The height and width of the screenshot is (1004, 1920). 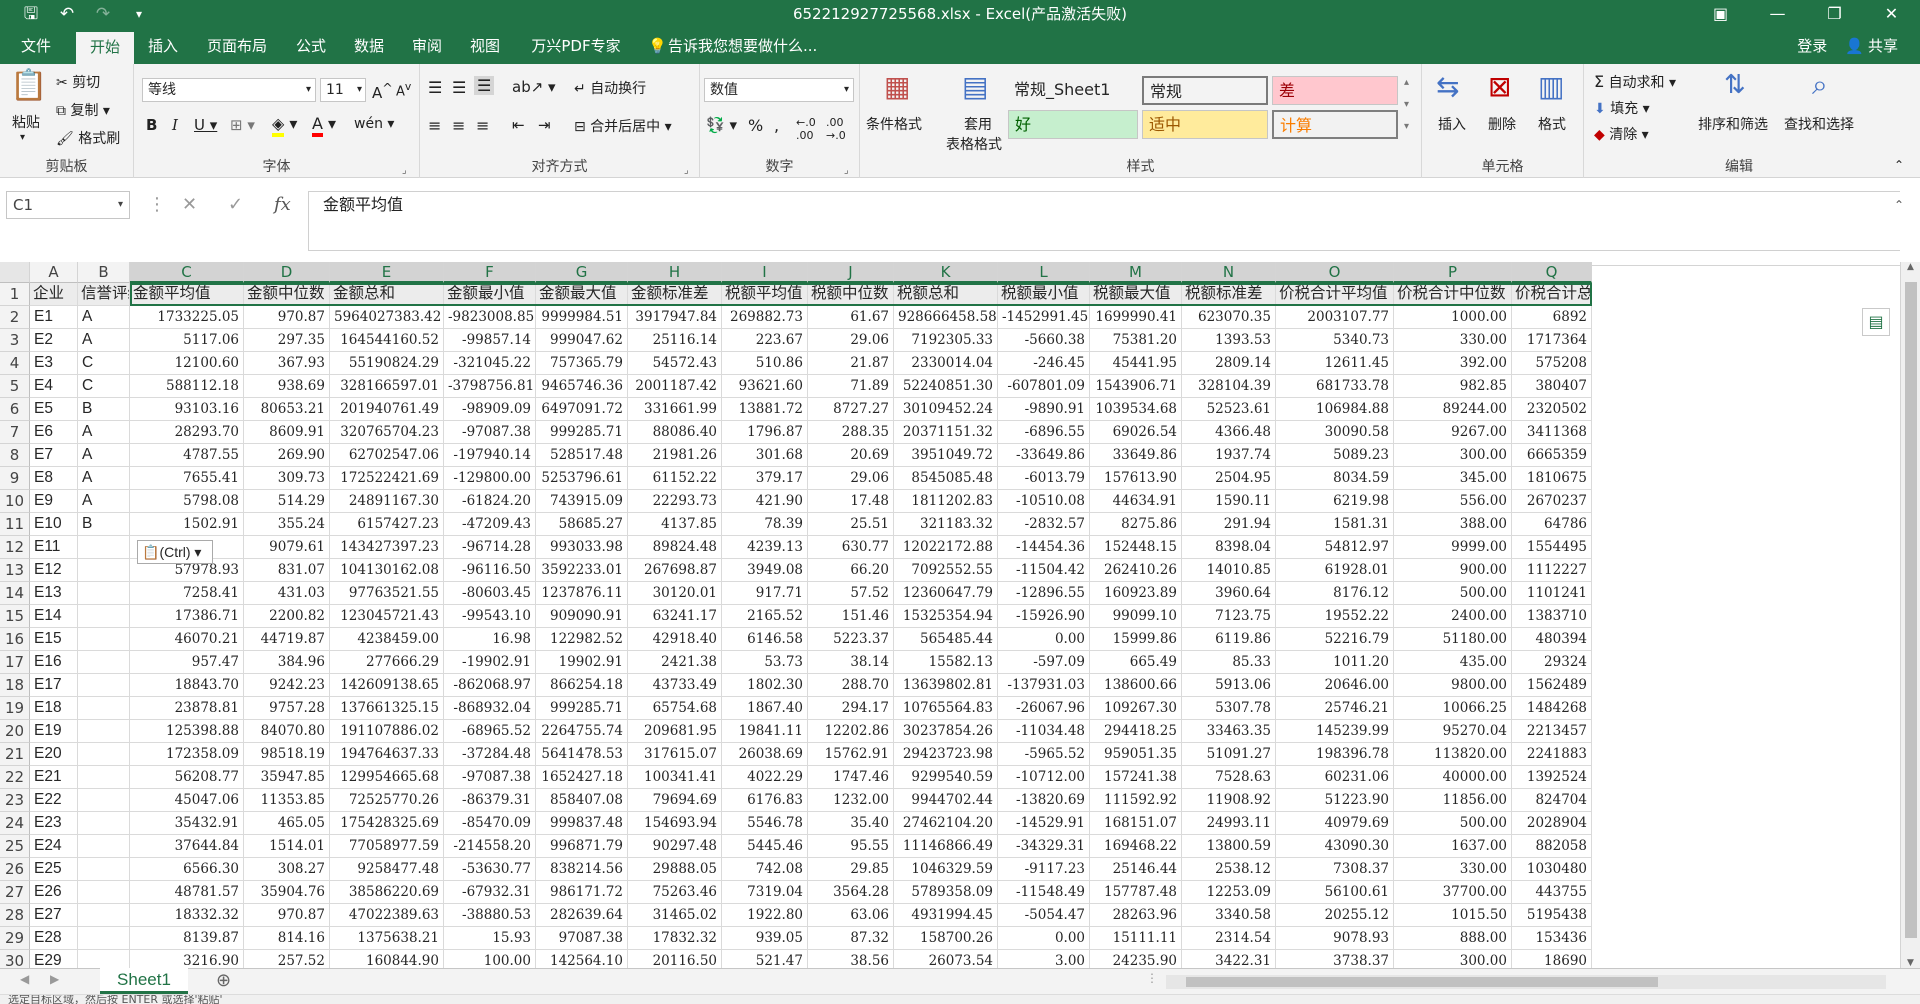 What do you see at coordinates (765, 524) in the screenshot?
I see `table-cell: 78.39` at bounding box center [765, 524].